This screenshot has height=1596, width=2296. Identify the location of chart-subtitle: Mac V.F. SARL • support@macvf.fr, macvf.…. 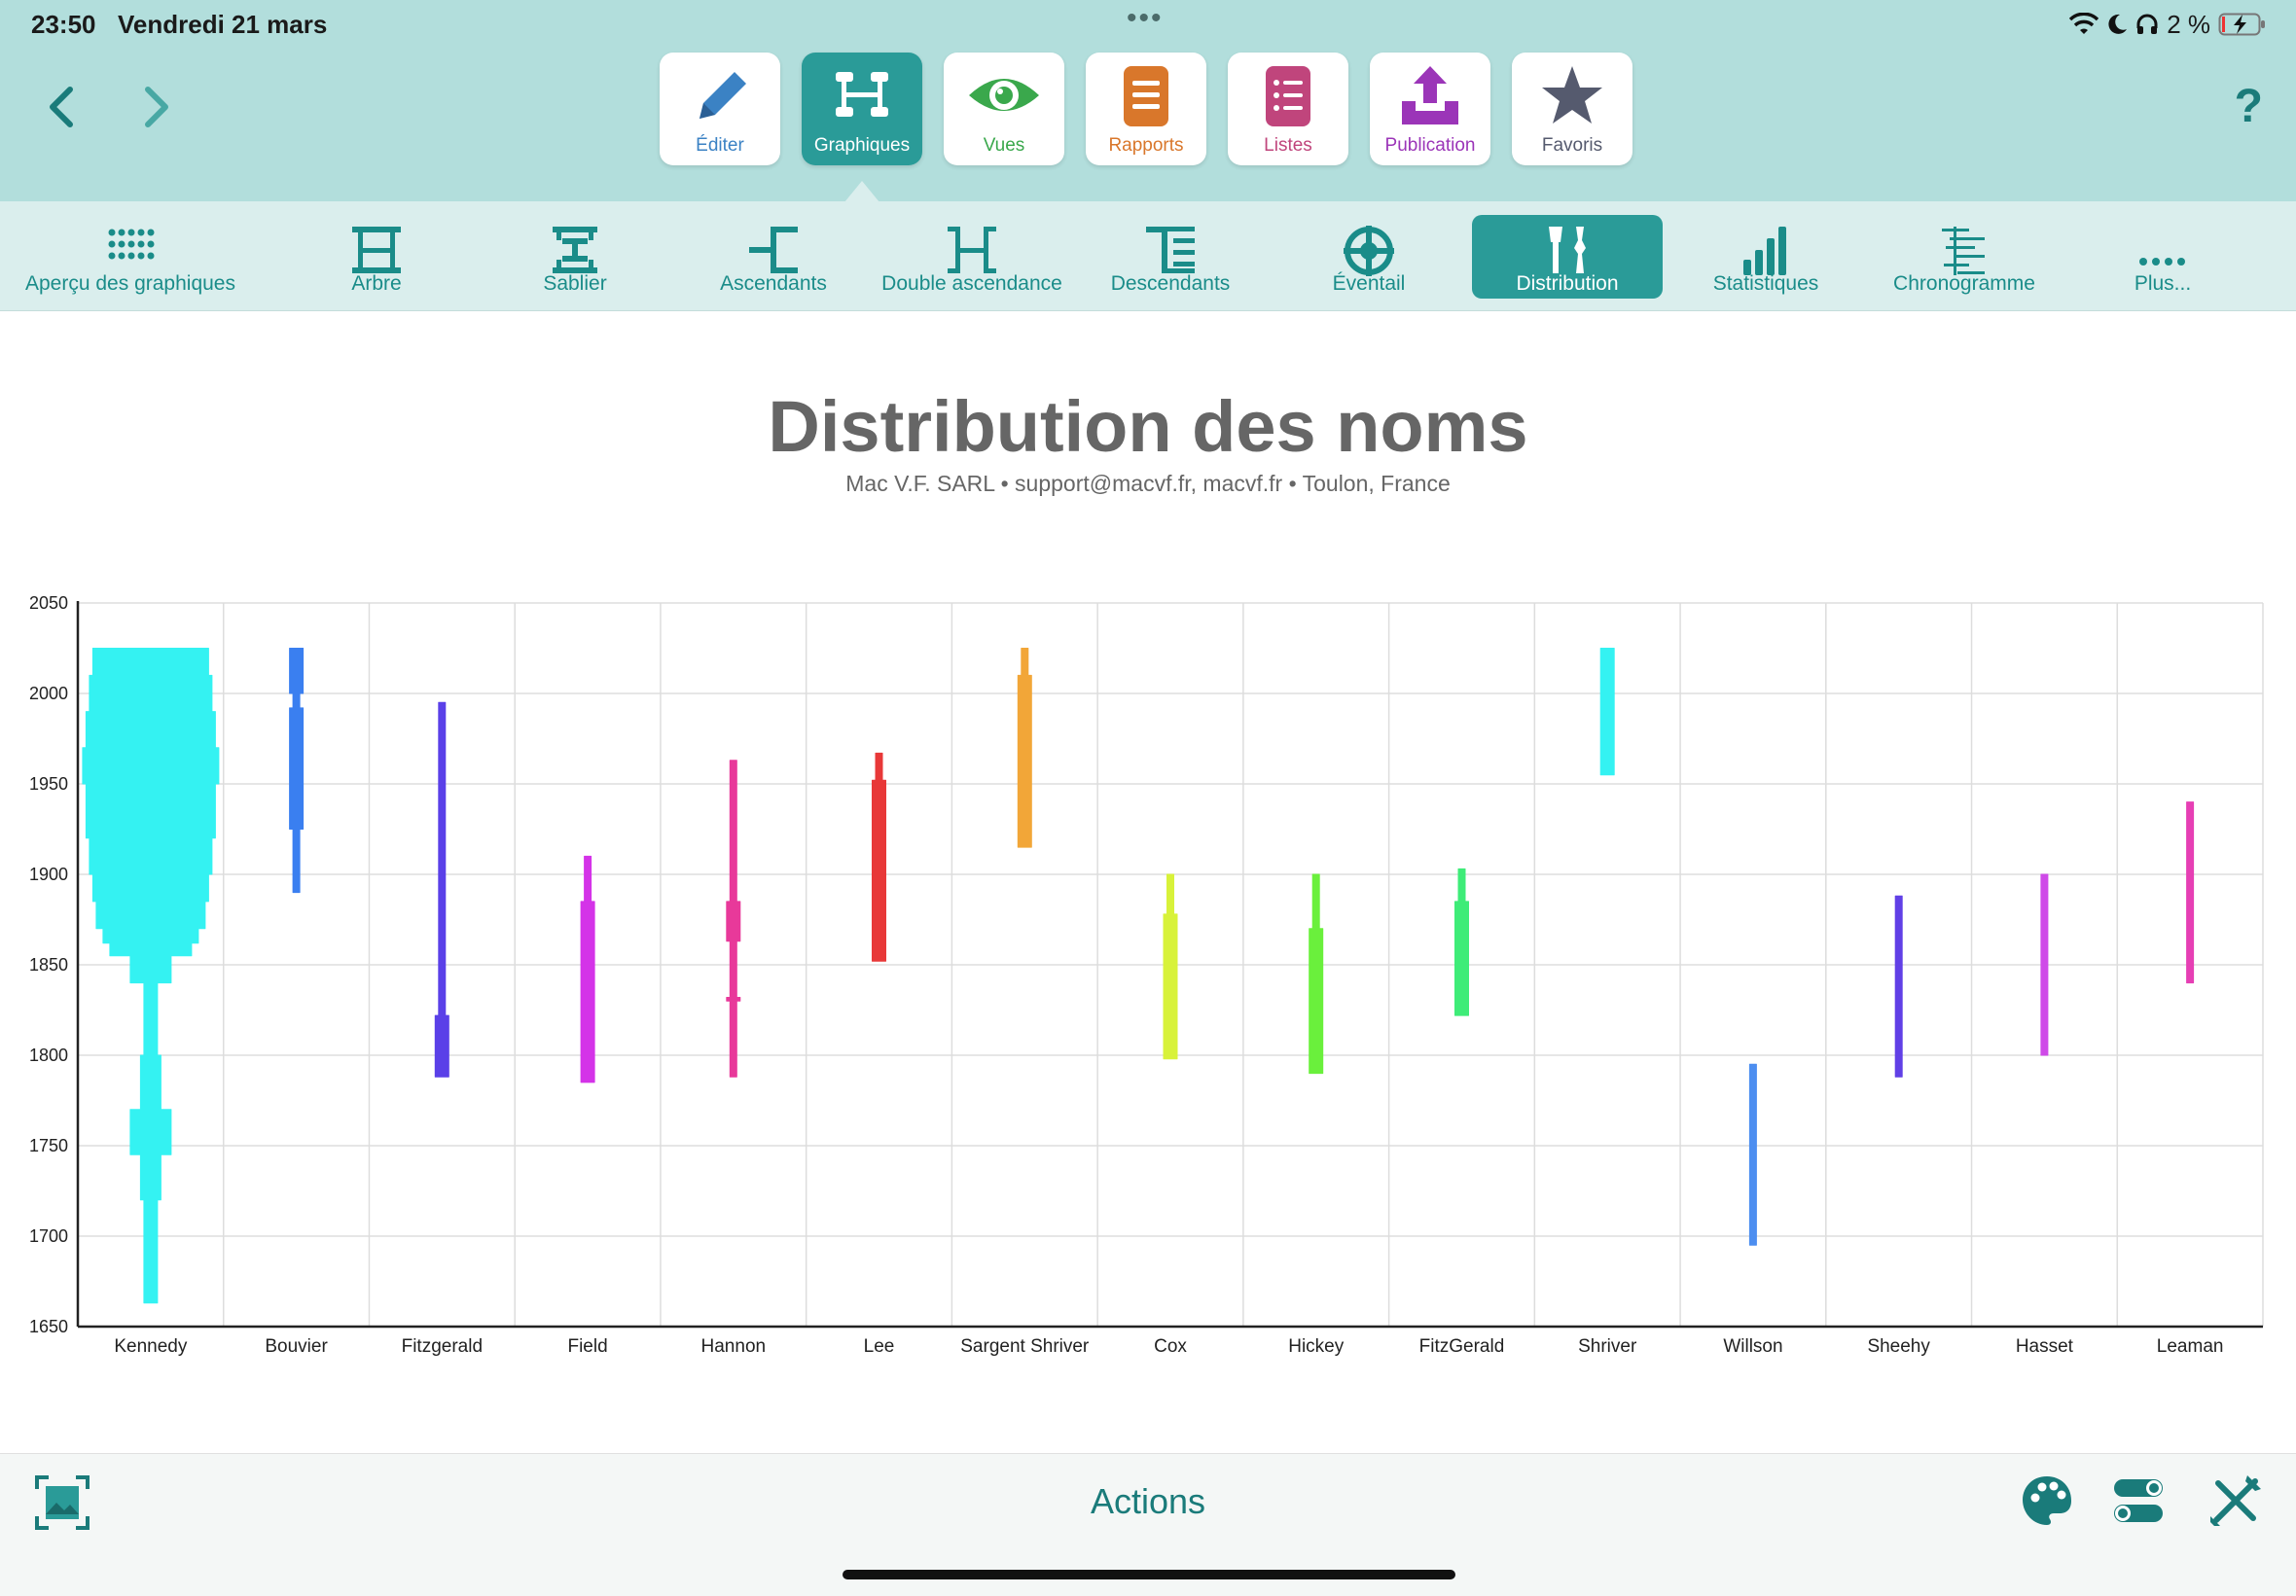
(1148, 483).